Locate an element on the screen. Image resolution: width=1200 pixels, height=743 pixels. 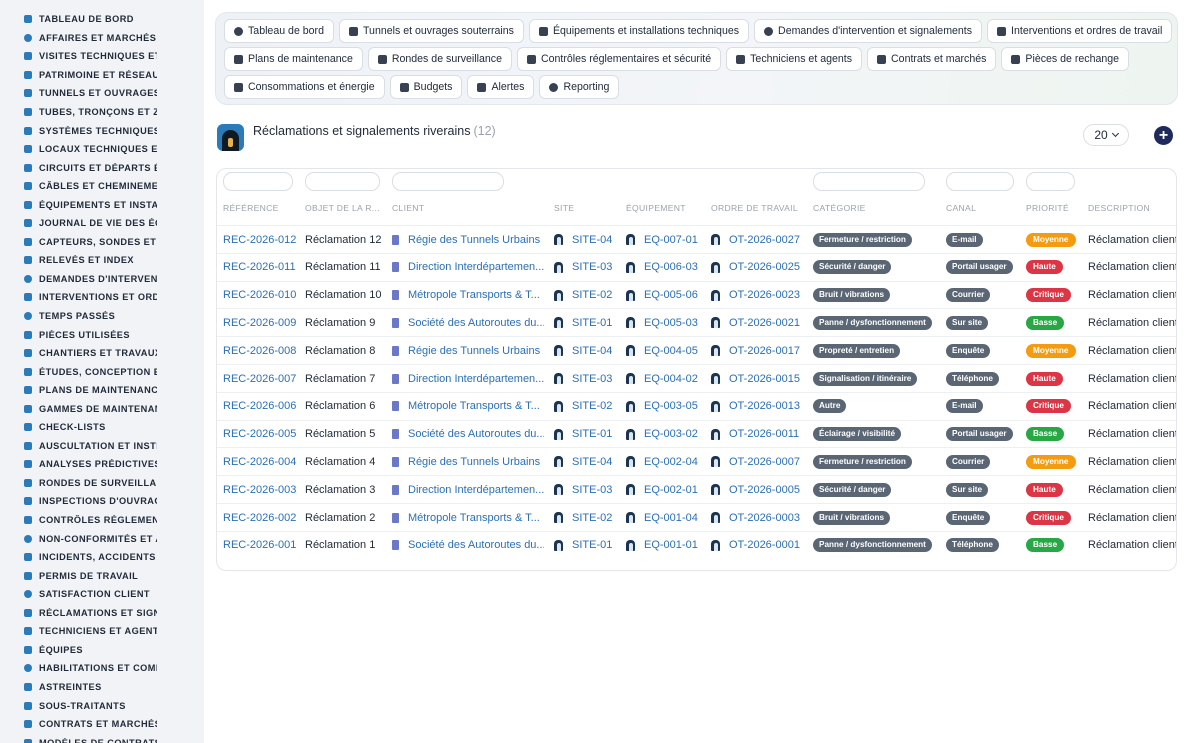
sidebar-item: VISITES TECHNIQUES ET is located at coordinates (102, 56).